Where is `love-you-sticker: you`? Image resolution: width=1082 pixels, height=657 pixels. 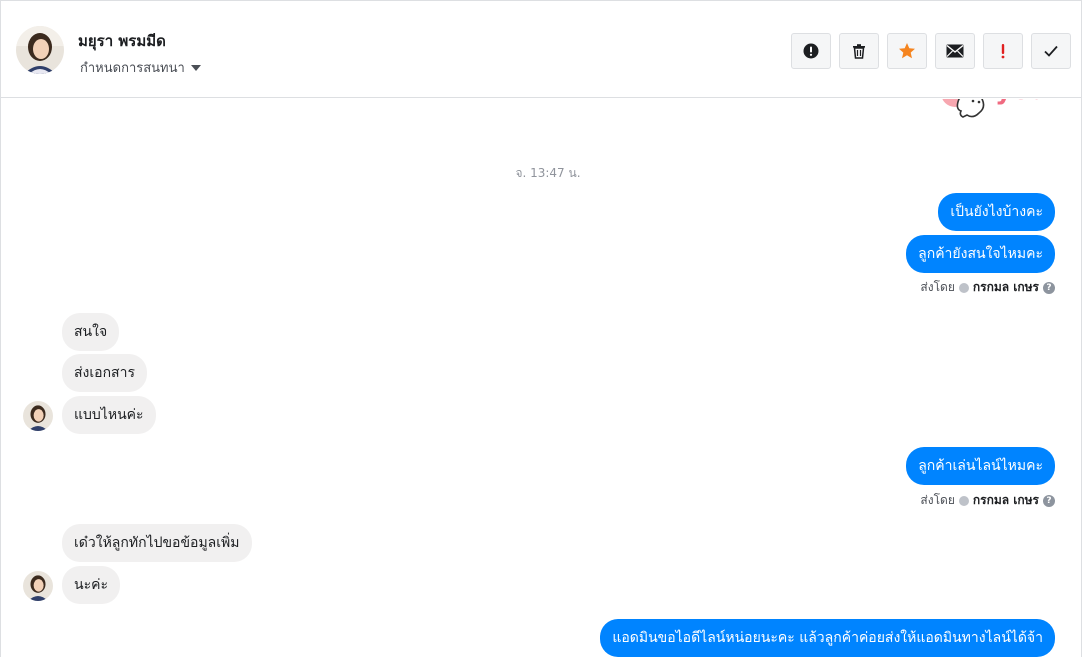
love-you-sticker: you is located at coordinates (996, 115).